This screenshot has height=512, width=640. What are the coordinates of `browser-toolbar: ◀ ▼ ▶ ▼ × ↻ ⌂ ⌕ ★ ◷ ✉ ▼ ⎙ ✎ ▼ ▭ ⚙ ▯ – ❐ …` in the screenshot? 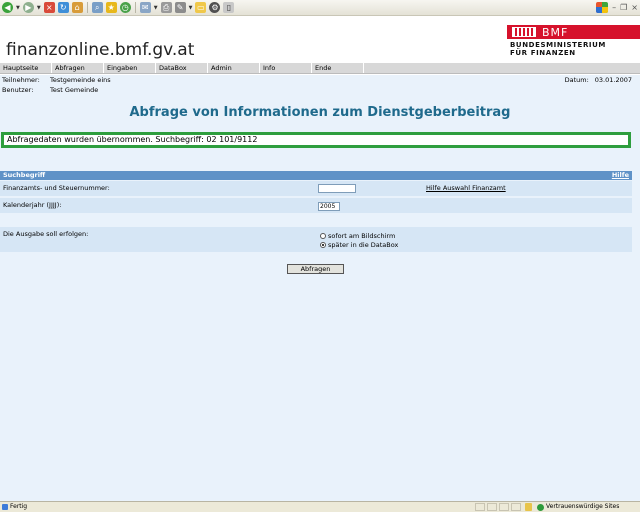 It's located at (320, 8).